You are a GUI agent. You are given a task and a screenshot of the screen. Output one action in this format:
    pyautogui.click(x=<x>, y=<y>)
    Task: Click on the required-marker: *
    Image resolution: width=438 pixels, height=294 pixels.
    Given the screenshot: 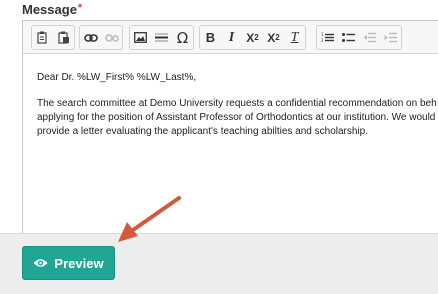 What is the action you would take?
    pyautogui.click(x=80, y=8)
    